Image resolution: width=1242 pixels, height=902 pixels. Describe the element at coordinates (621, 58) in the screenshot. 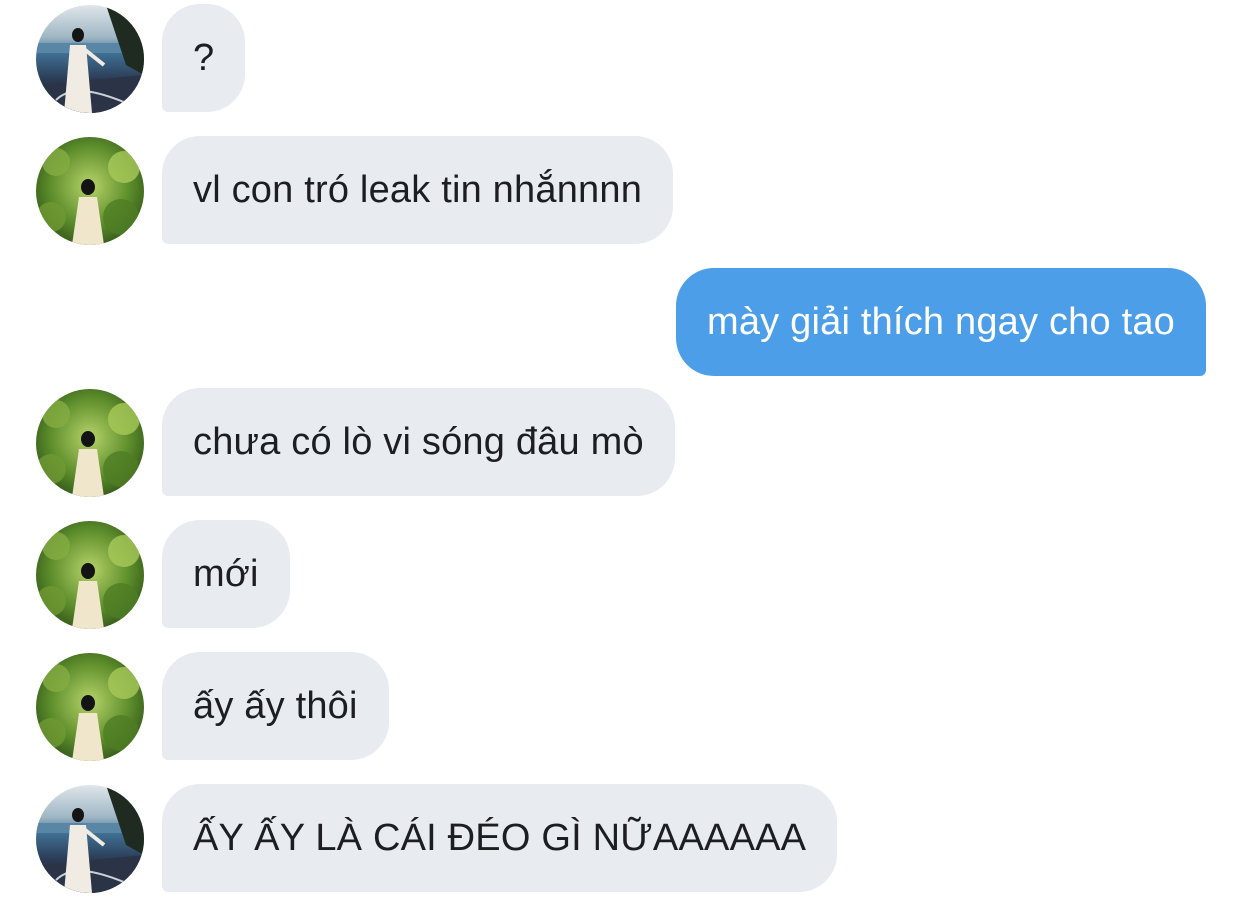

I see `message-row: ?` at that location.